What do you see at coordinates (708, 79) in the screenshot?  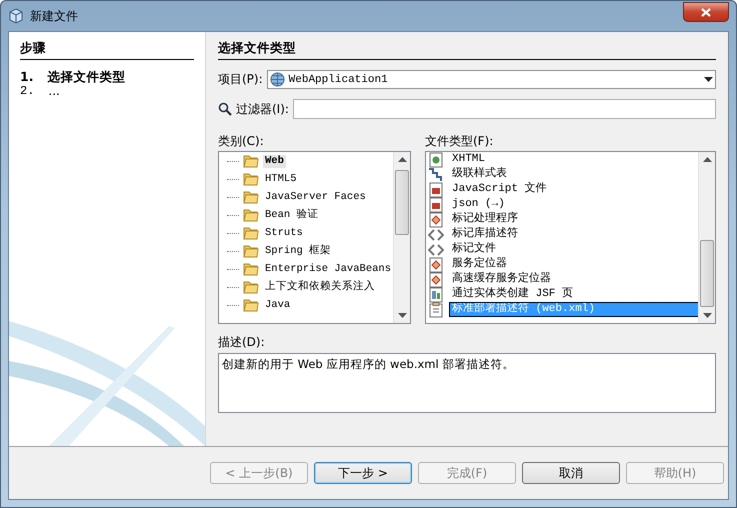 I see `dropdown-caret-icon` at bounding box center [708, 79].